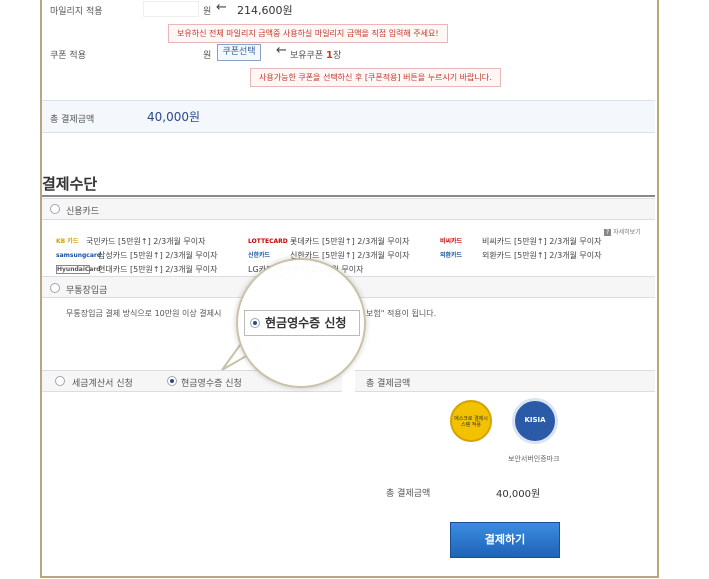  I want to click on mileage-arrow-icon: ←, so click(221, 7).